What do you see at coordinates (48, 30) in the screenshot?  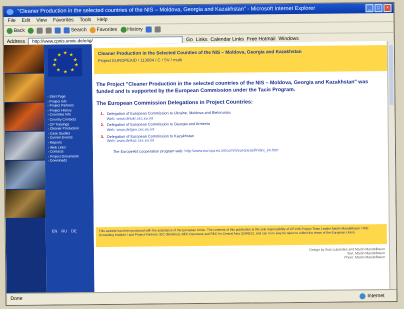 I see `refresh-icon` at bounding box center [48, 30].